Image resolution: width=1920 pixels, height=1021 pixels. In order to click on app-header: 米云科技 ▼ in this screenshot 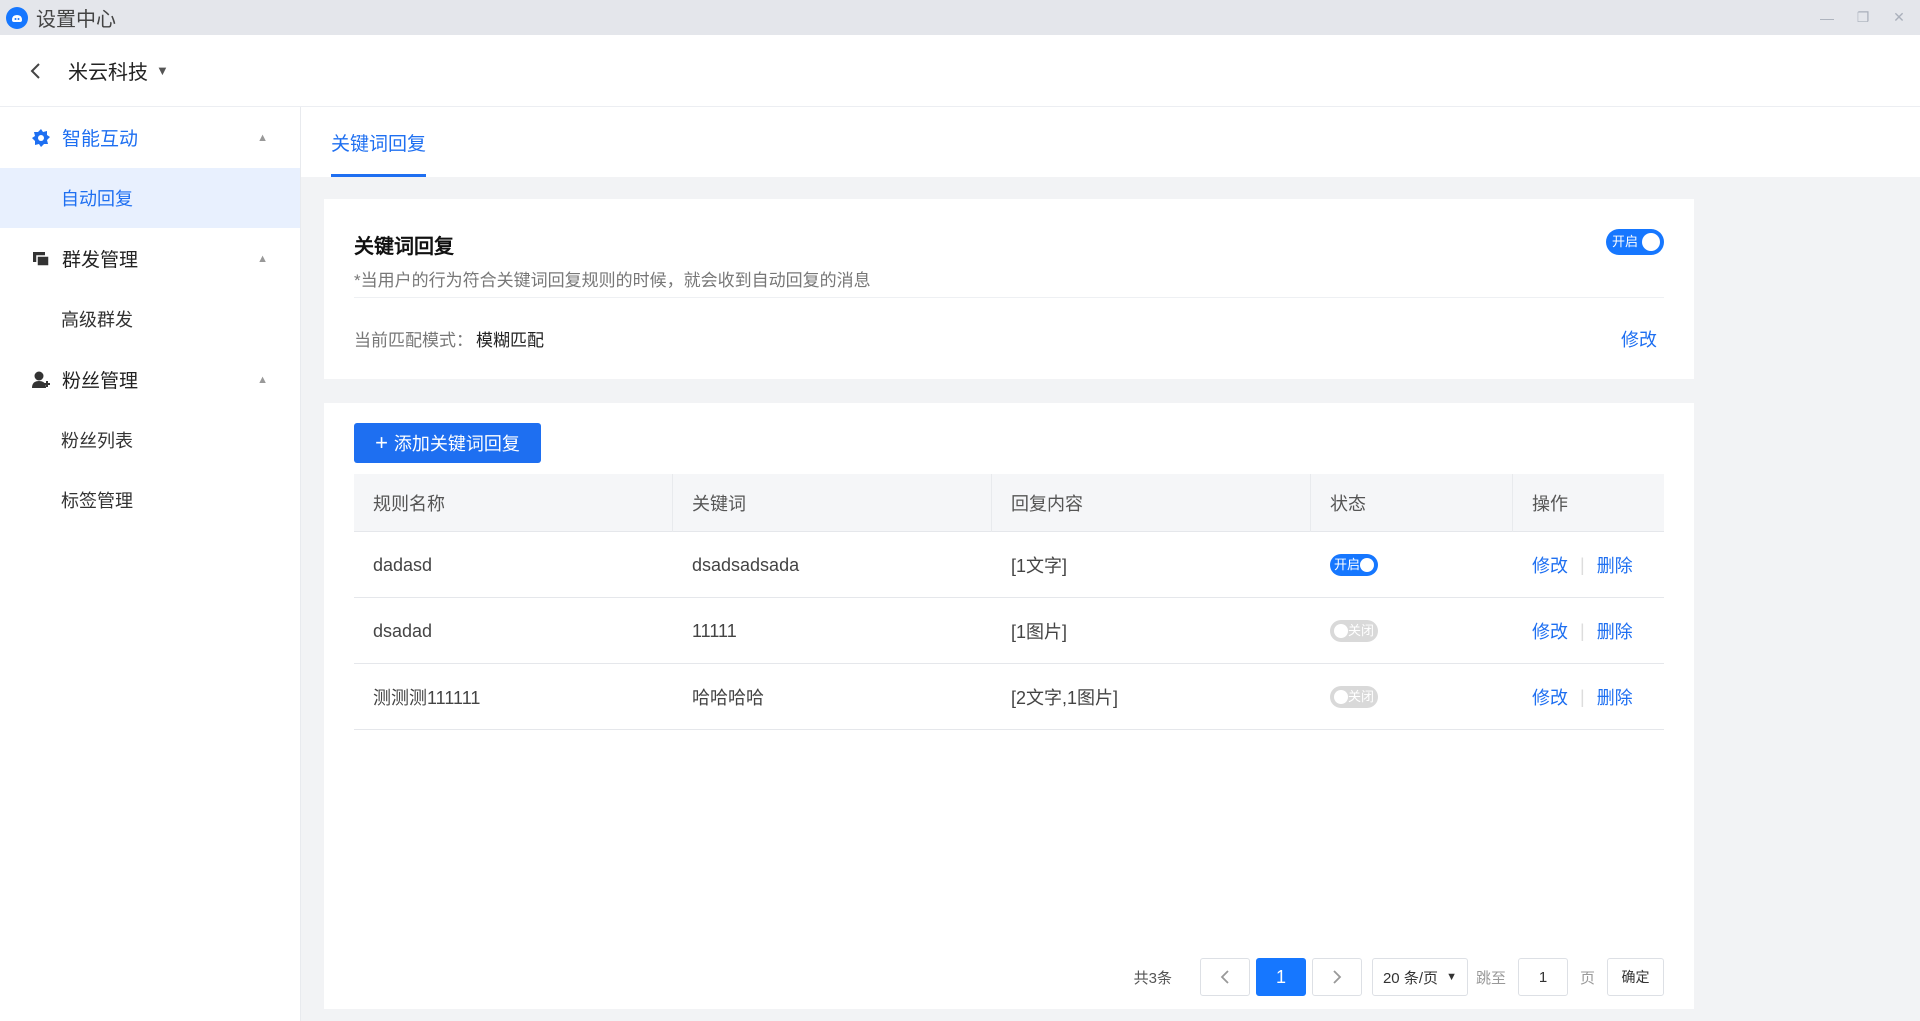, I will do `click(960, 71)`.